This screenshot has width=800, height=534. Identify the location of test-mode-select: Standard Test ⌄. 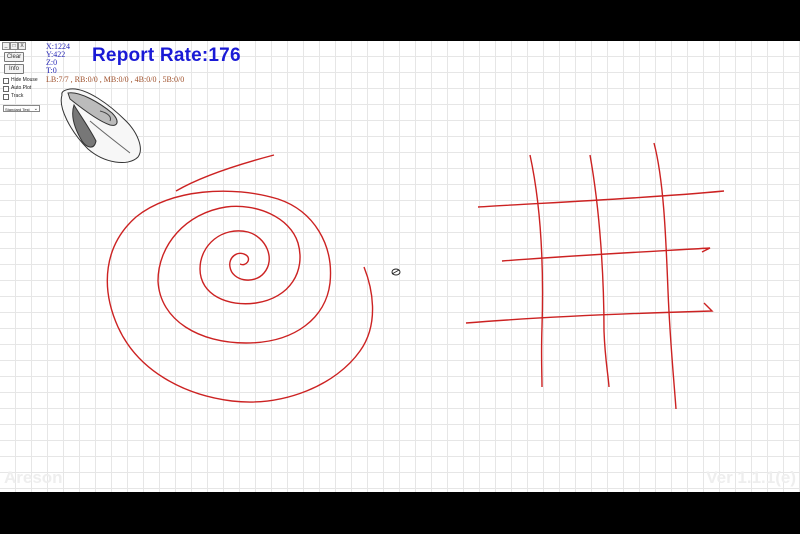
(21, 108).